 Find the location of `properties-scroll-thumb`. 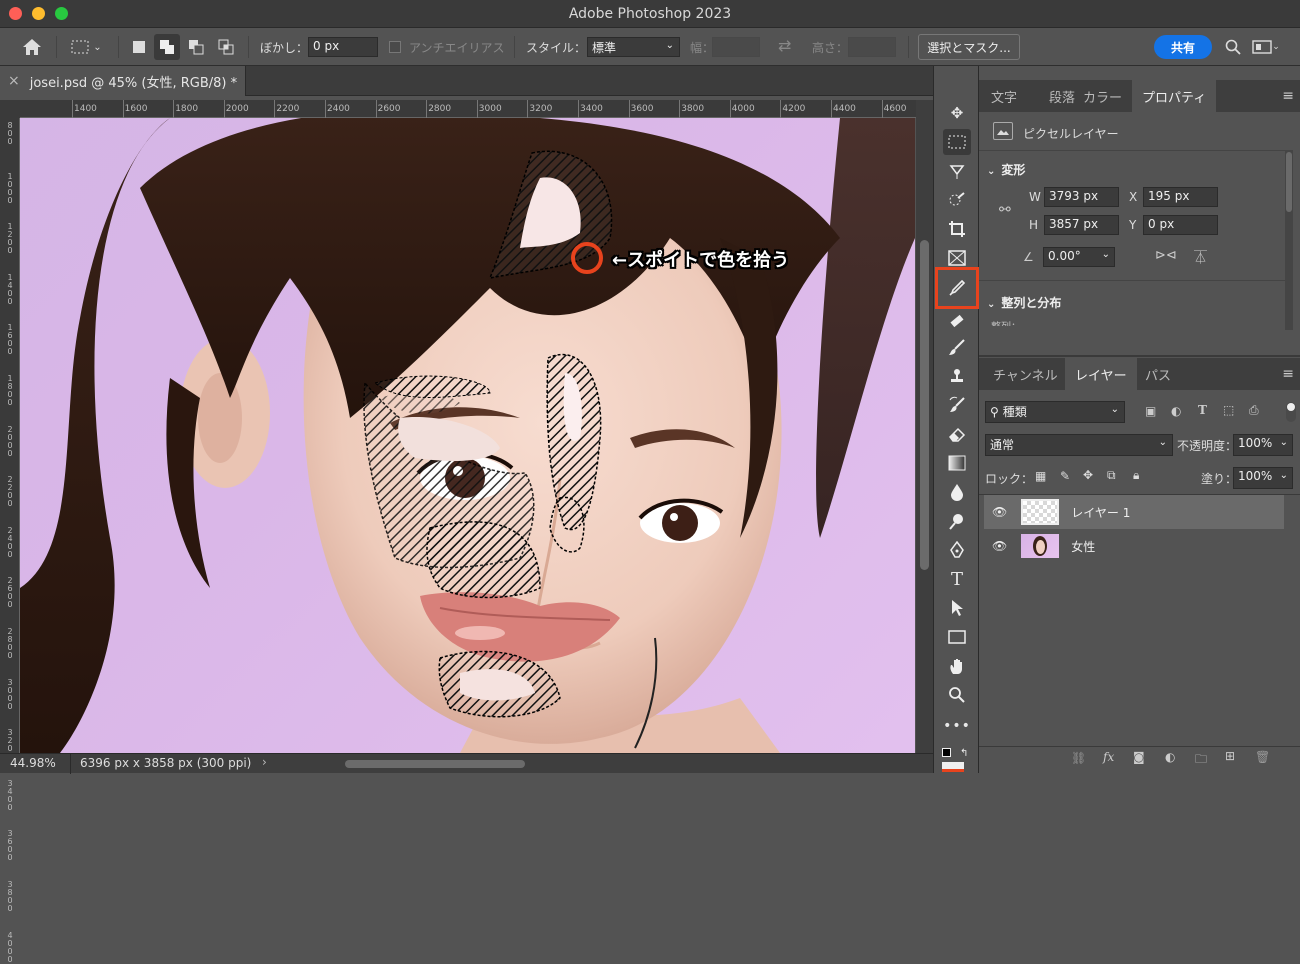

properties-scroll-thumb is located at coordinates (1289, 182).